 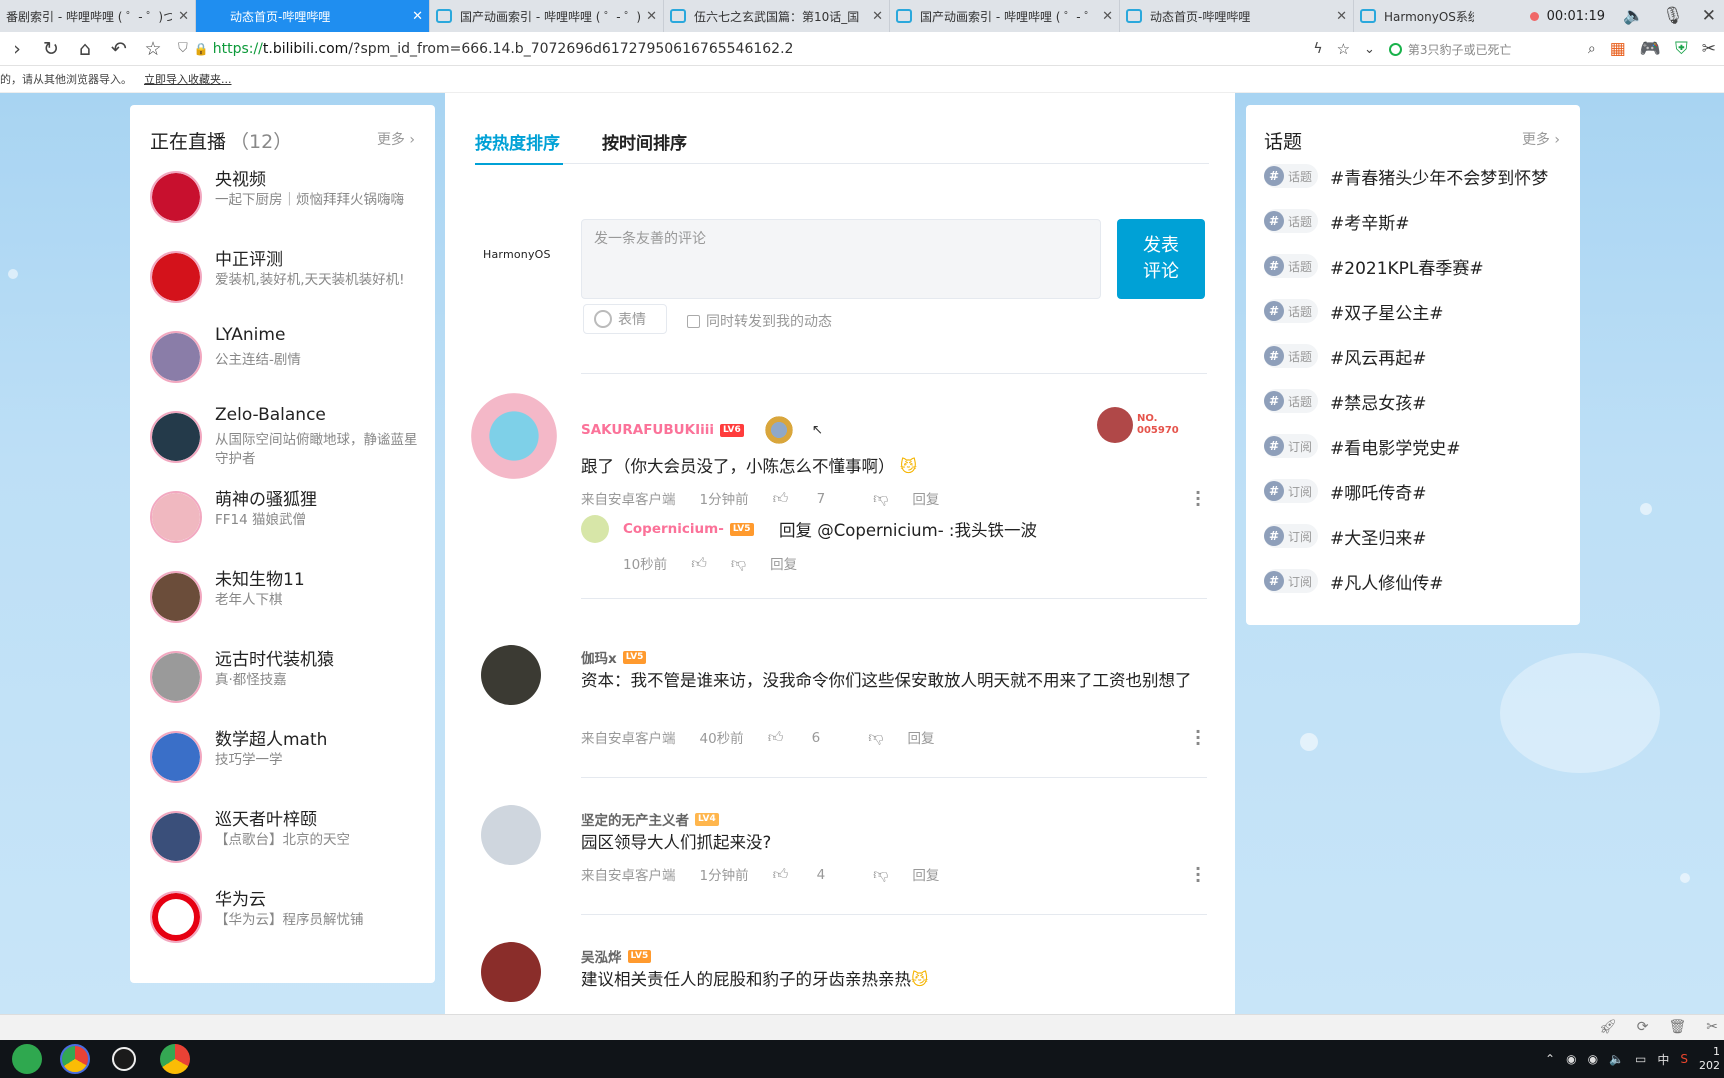 I want to click on live-item: 萌神の骚狐狸 FF14 猫娘武僧, so click(x=287, y=521).